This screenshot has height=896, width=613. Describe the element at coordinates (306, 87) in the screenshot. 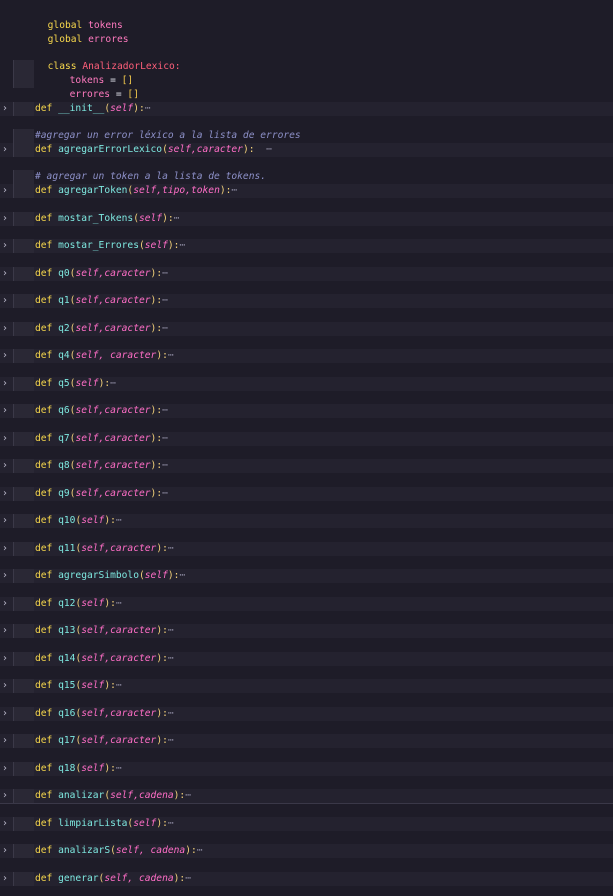

I see `code-line-attr-errores: errores = []` at that location.